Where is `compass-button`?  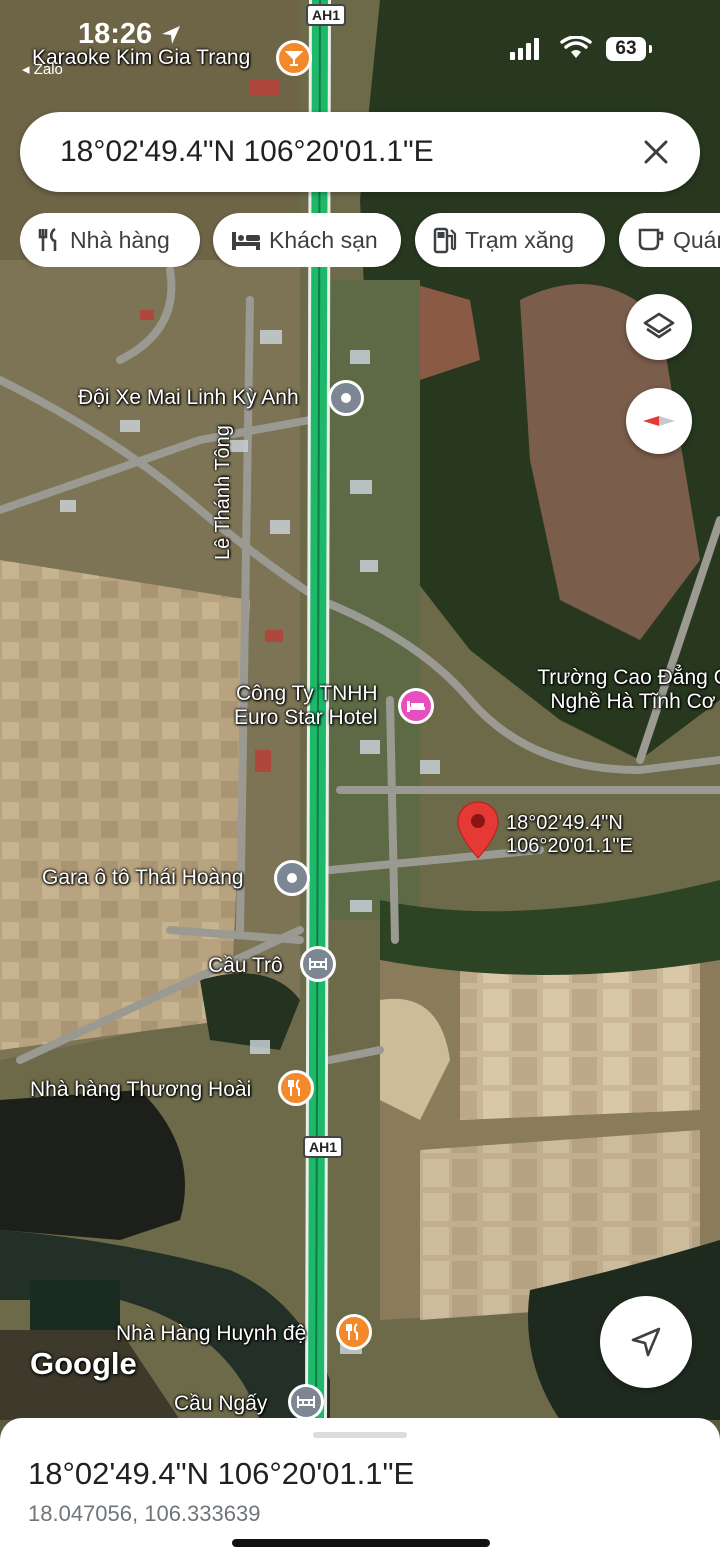 compass-button is located at coordinates (659, 421).